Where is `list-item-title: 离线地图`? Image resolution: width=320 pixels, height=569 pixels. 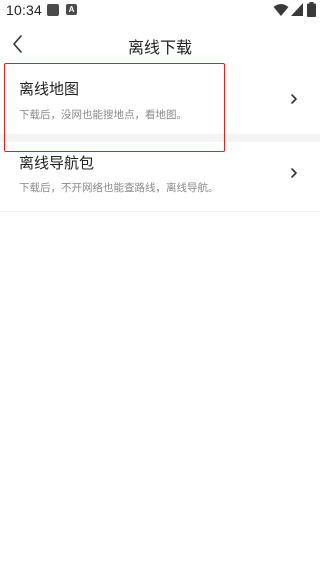 list-item-title: 离线地图 is located at coordinates (49, 89).